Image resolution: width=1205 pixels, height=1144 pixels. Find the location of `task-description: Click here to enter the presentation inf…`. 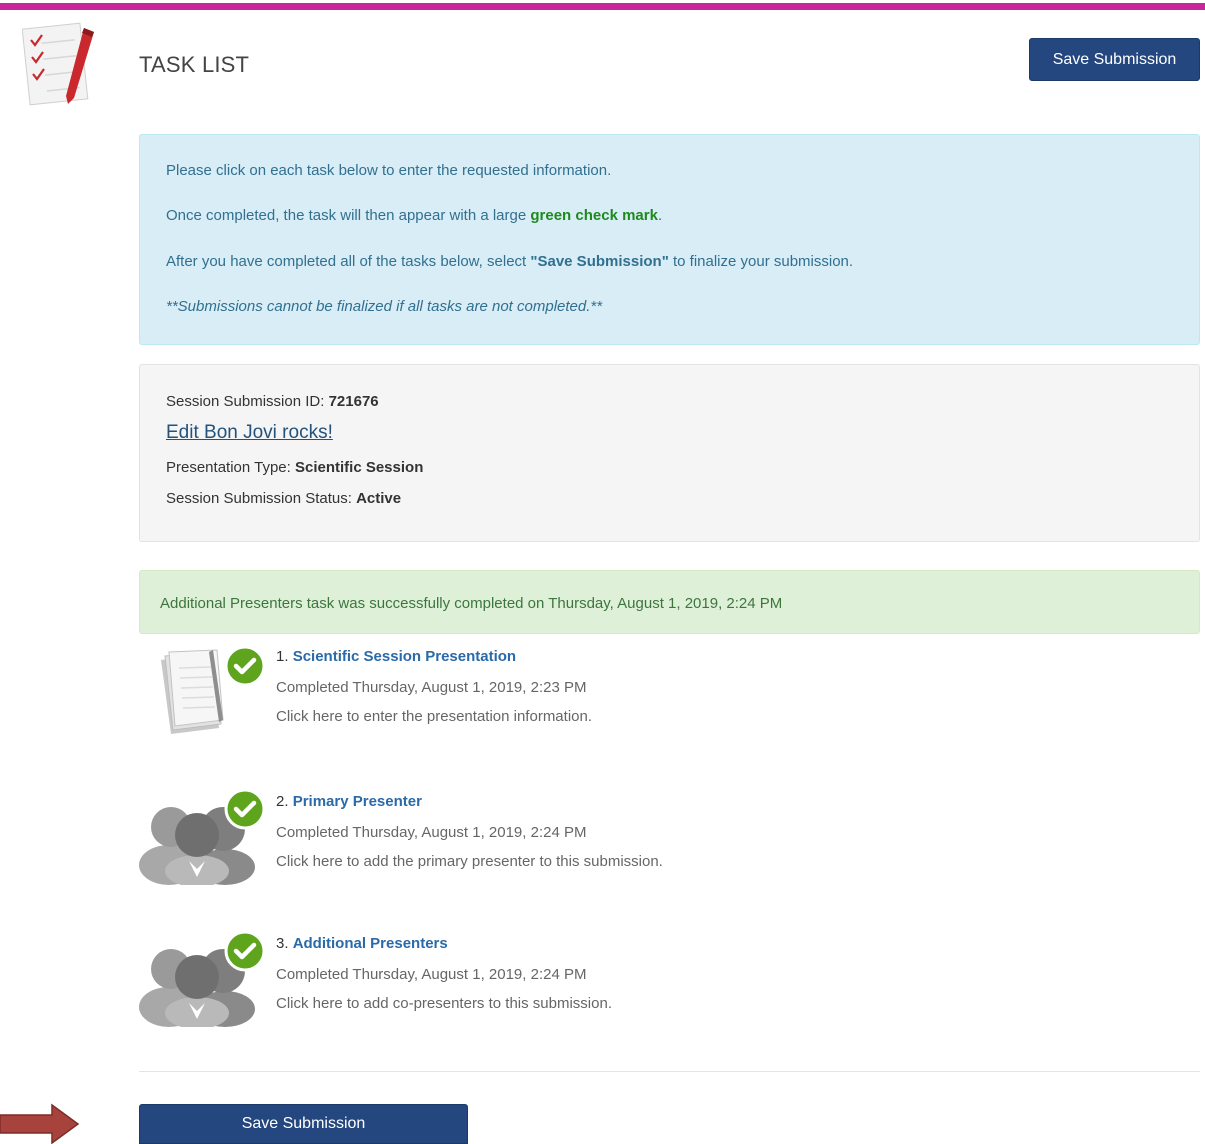

task-description: Click here to enter the presentation inf… is located at coordinates (434, 716).